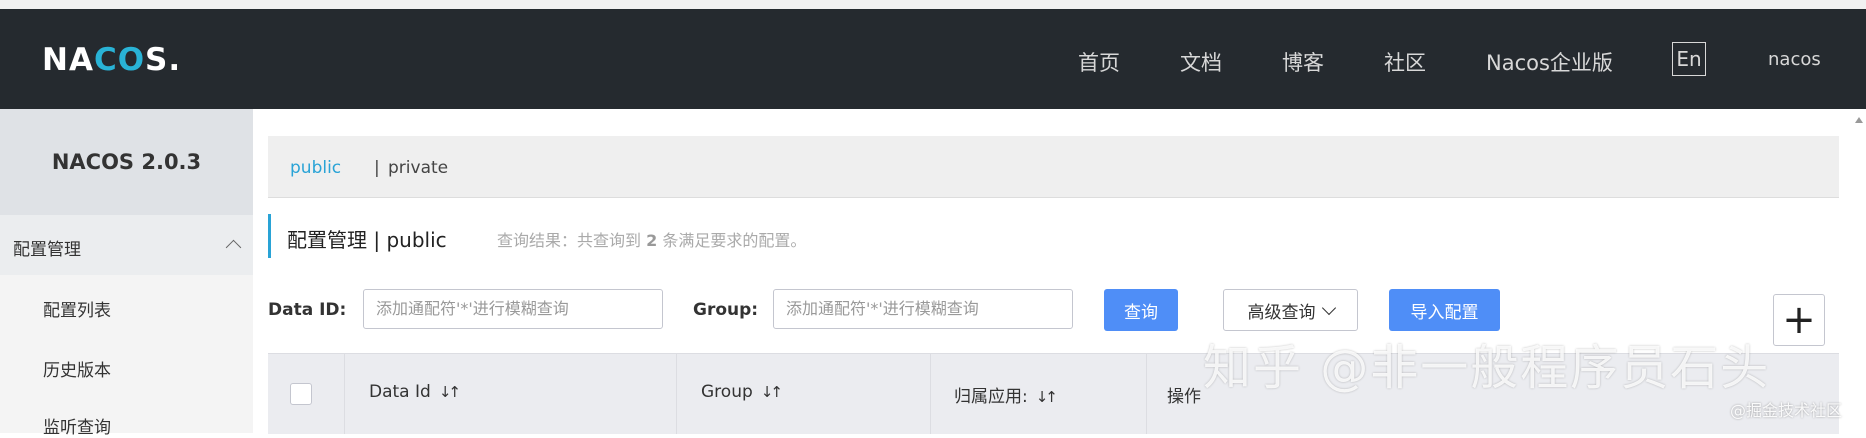  What do you see at coordinates (933, 4) in the screenshot?
I see `browser-top-strip` at bounding box center [933, 4].